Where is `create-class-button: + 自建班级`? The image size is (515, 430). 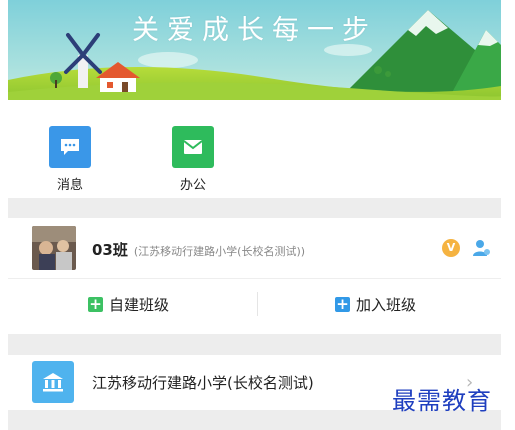
create-class-button: + 自建班级 is located at coordinates (128, 304).